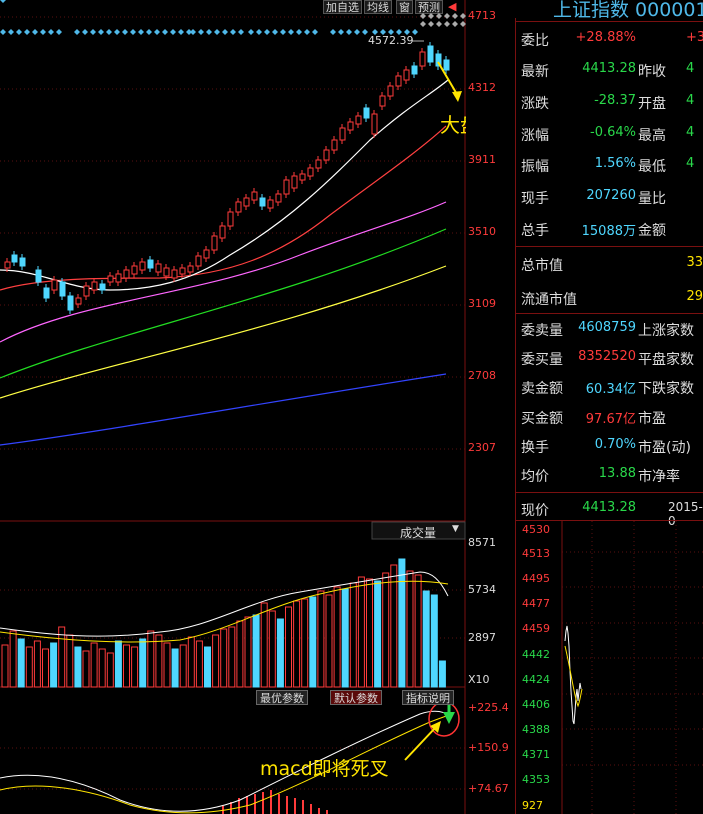 The image size is (703, 814). I want to click on axis-label: 3109, so click(482, 303).